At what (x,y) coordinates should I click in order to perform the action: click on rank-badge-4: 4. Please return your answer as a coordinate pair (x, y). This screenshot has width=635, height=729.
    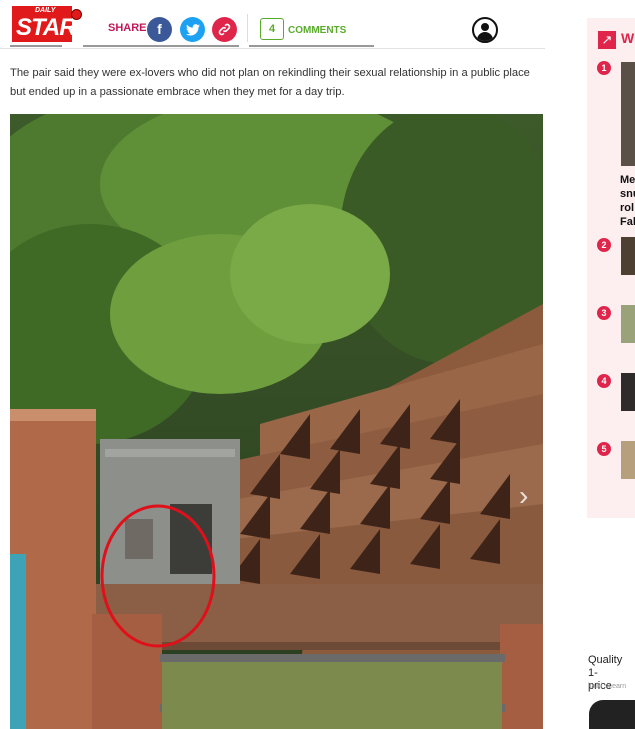
    Looking at the image, I should click on (604, 381).